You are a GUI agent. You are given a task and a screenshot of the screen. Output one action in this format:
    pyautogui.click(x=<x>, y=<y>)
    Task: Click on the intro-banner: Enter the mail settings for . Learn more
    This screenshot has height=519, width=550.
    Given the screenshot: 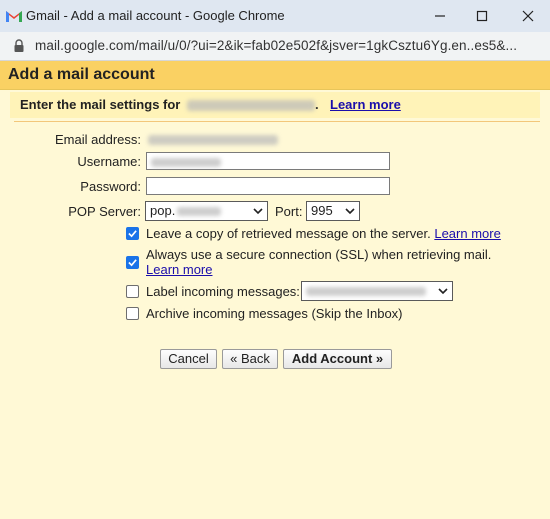 What is the action you would take?
    pyautogui.click(x=275, y=105)
    